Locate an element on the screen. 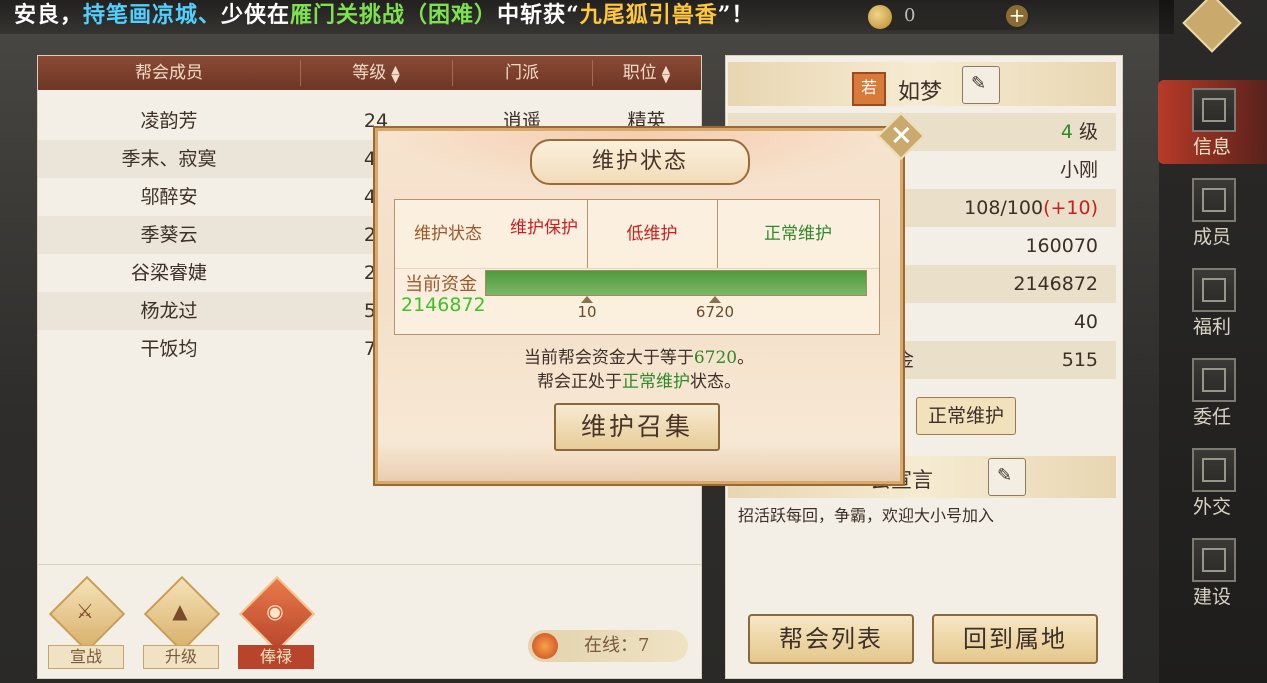  diplomacy-icon is located at coordinates (1214, 470).